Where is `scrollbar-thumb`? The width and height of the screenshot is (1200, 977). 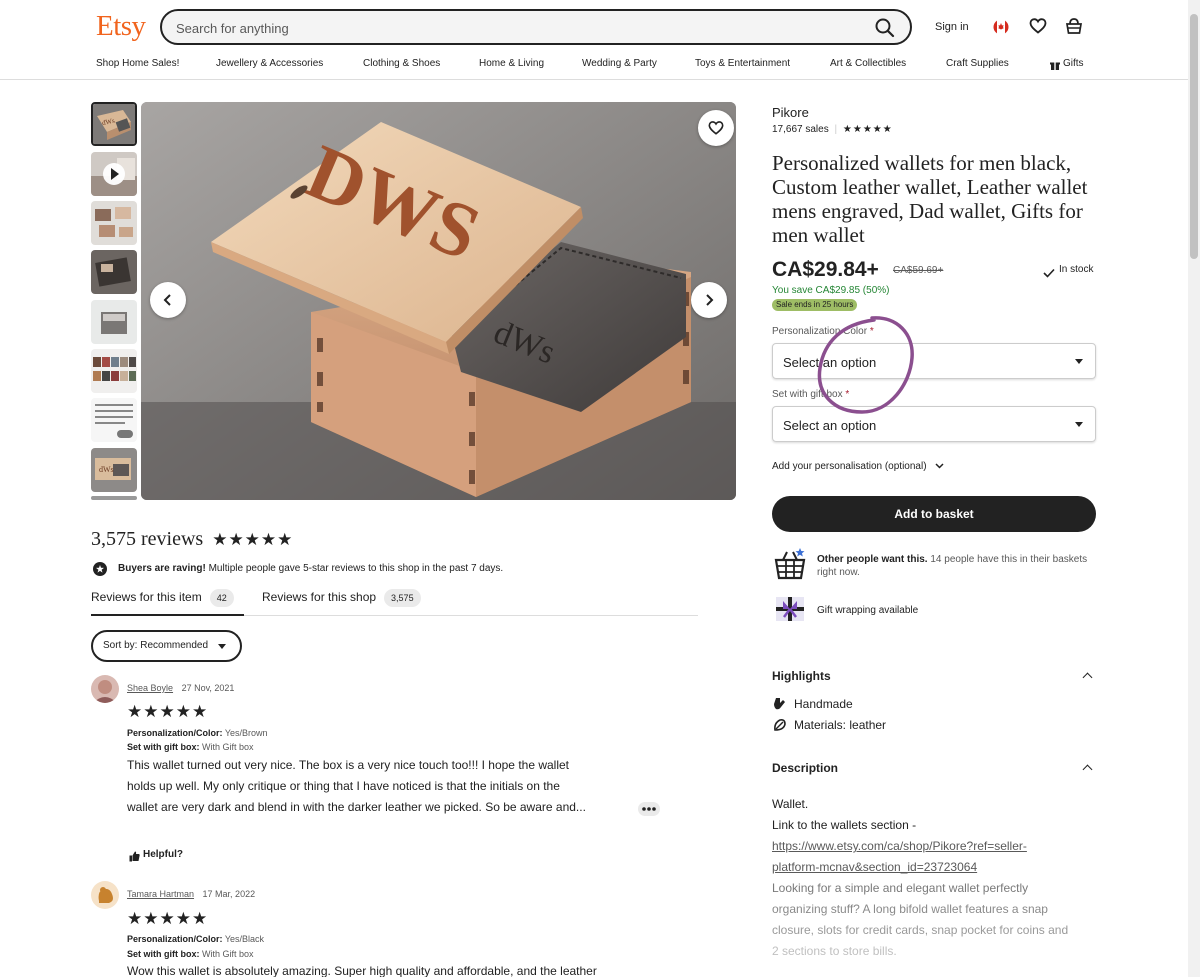 scrollbar-thumb is located at coordinates (1194, 136).